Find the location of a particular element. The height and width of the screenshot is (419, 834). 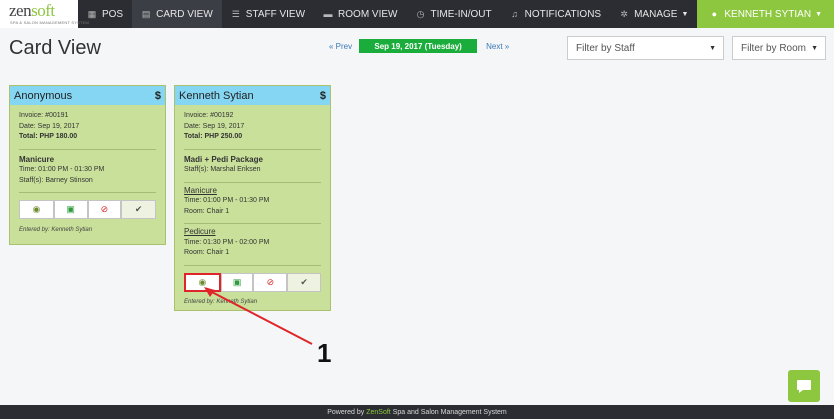

invoice-total: Total: PHP 250.00 is located at coordinates (213, 136).